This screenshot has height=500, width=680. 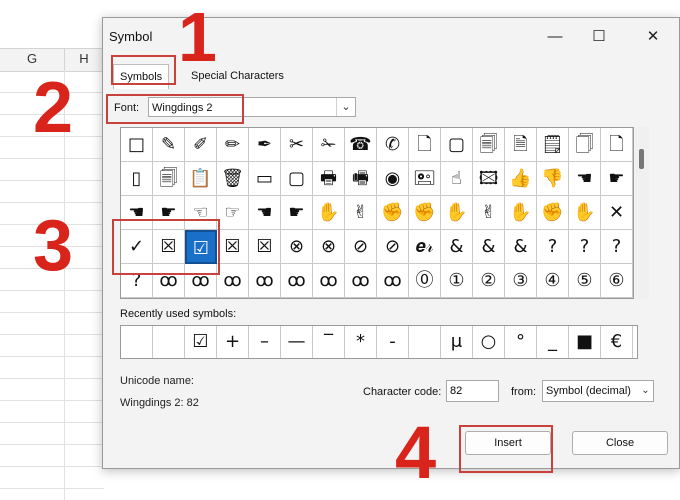 I want to click on symbol-cell: ✐, so click(x=201, y=145).